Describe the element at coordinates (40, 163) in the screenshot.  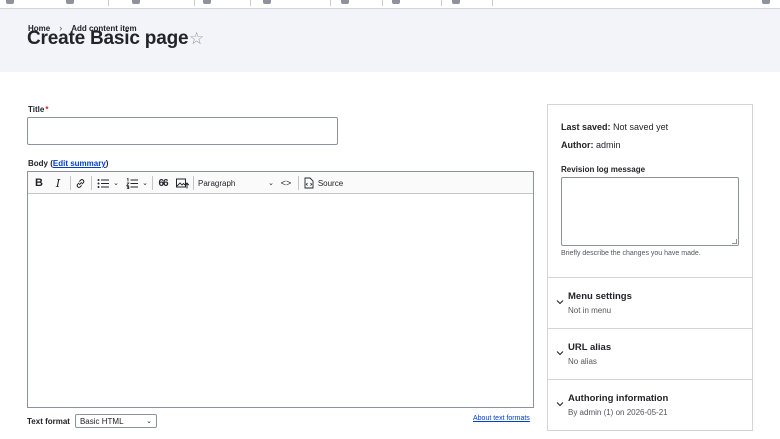
I see `body-label-prefix: Body (` at that location.